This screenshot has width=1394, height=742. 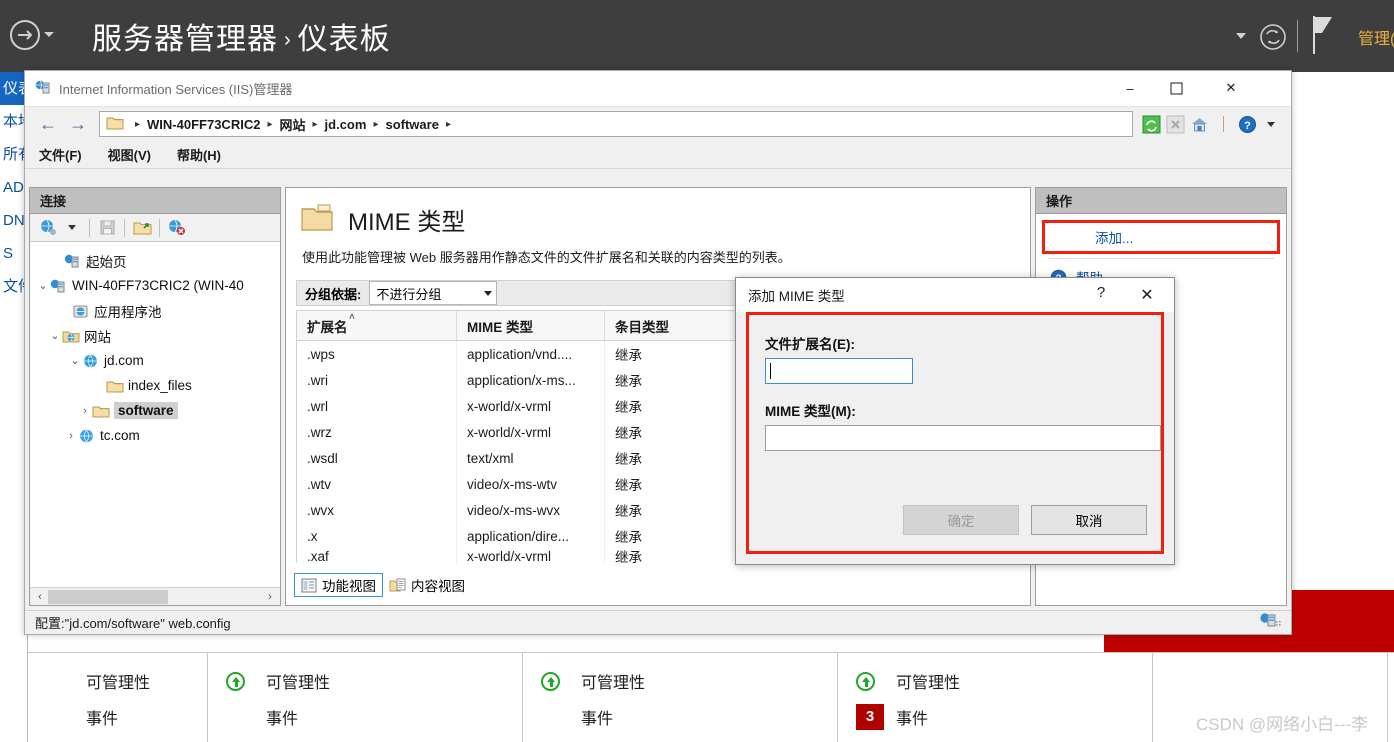 I want to click on back-arrow-circle-icon, so click(x=25, y=35).